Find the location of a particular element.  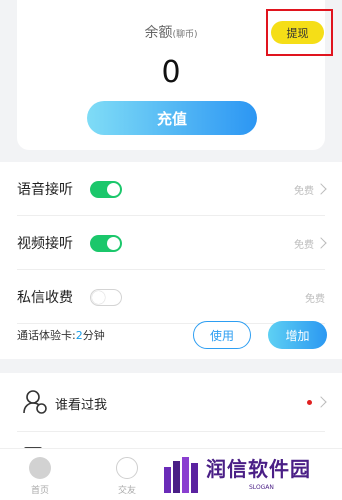

message-price: 免费 is located at coordinates (315, 299).